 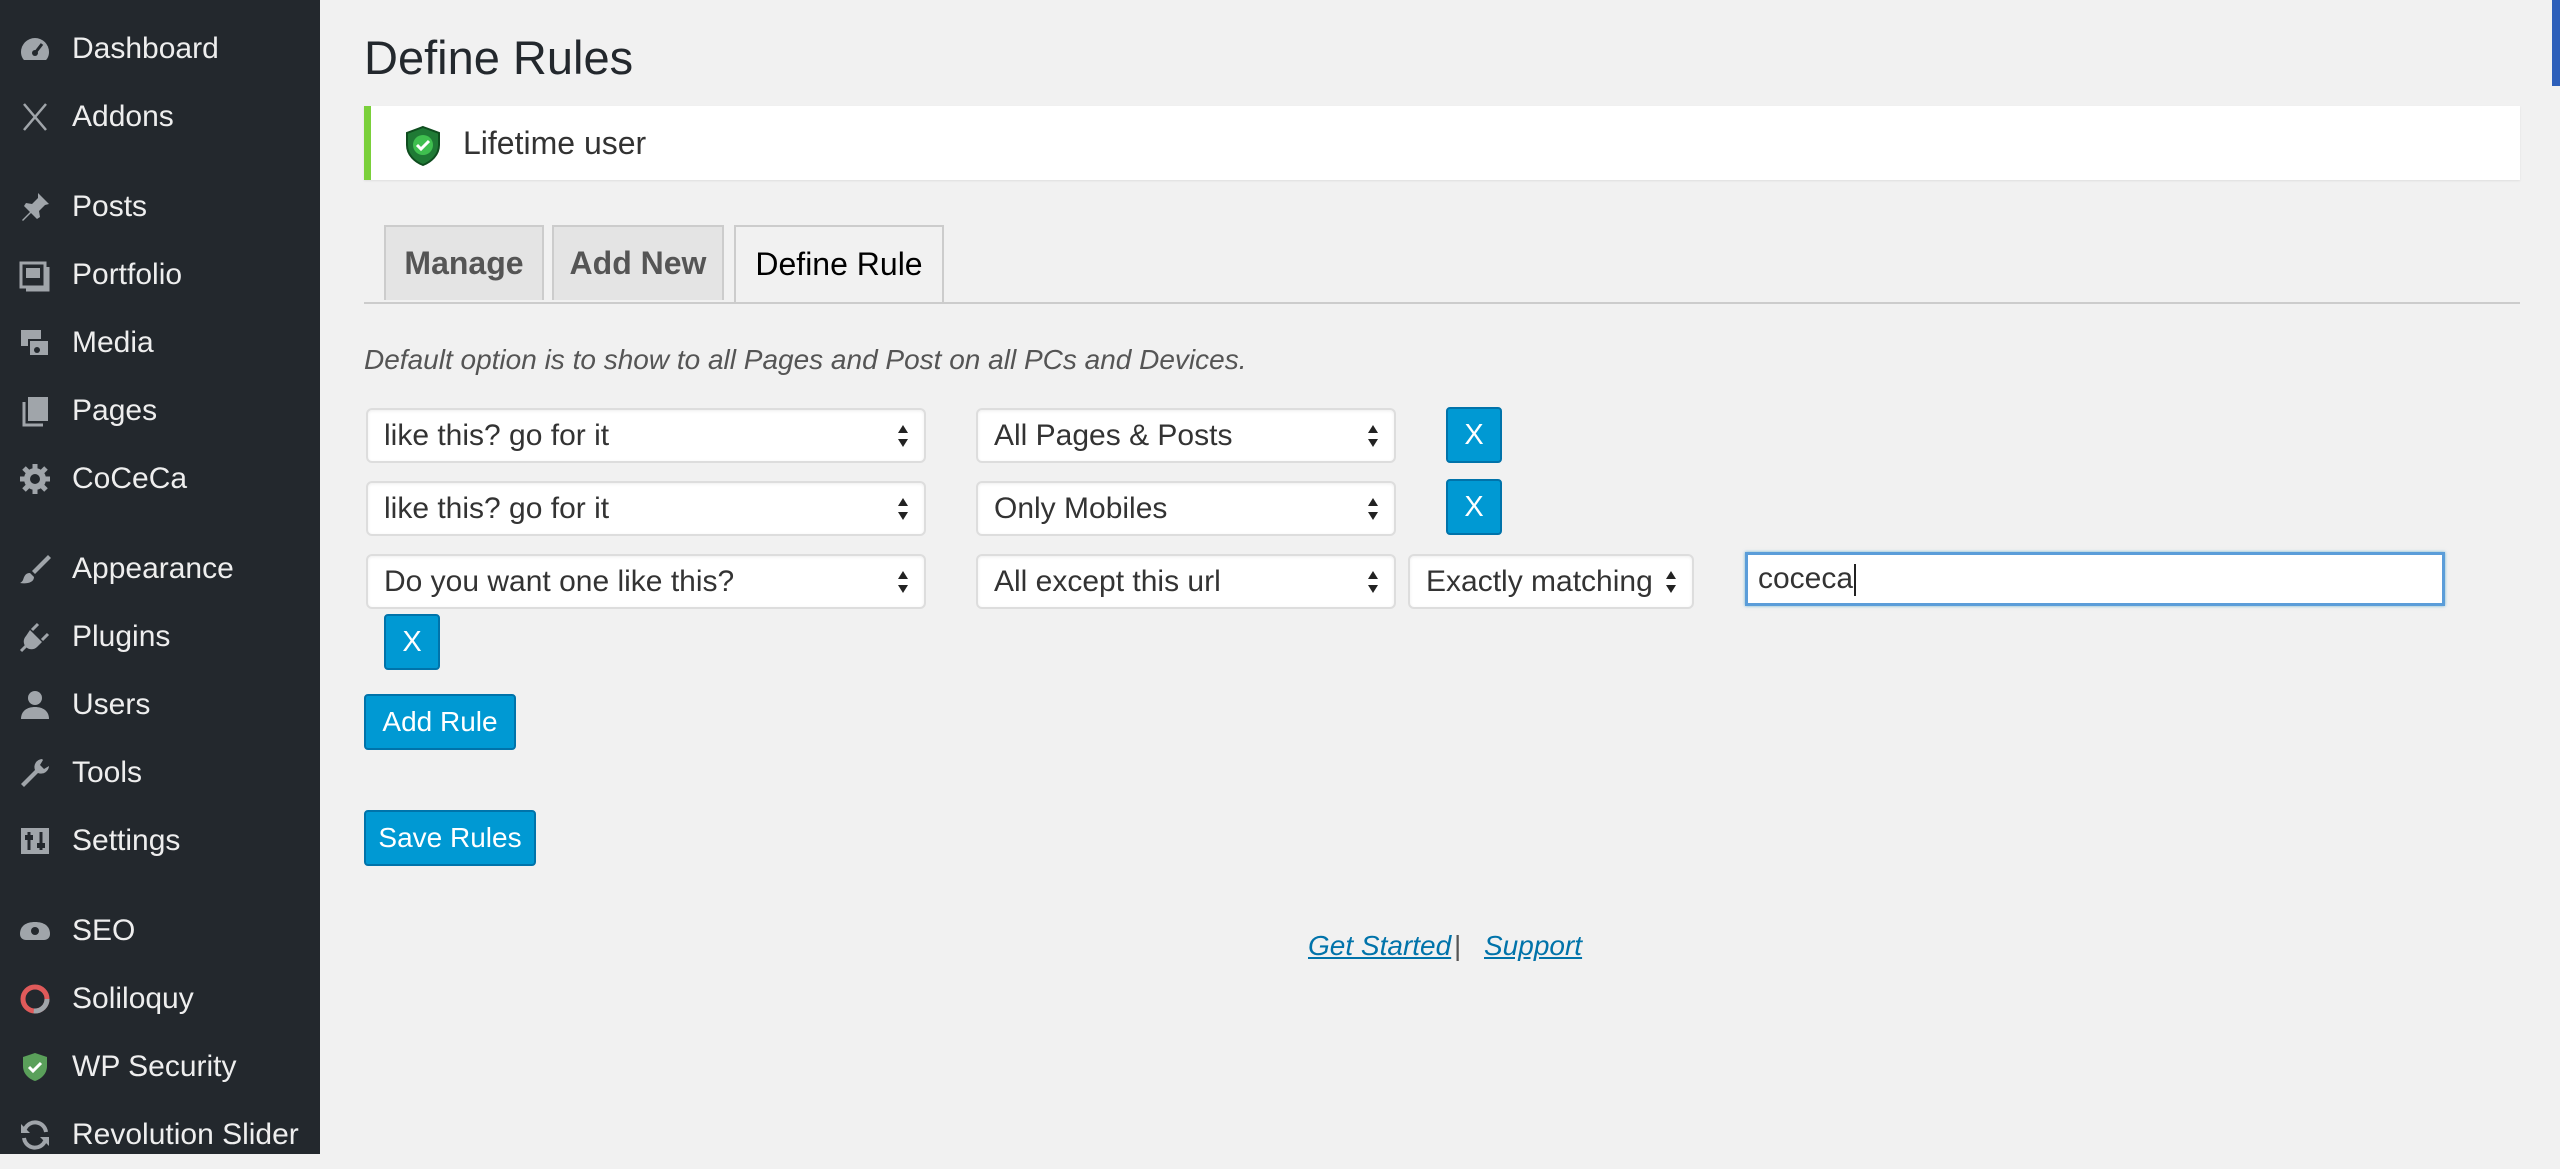 I want to click on gear-icon, so click(x=35, y=479).